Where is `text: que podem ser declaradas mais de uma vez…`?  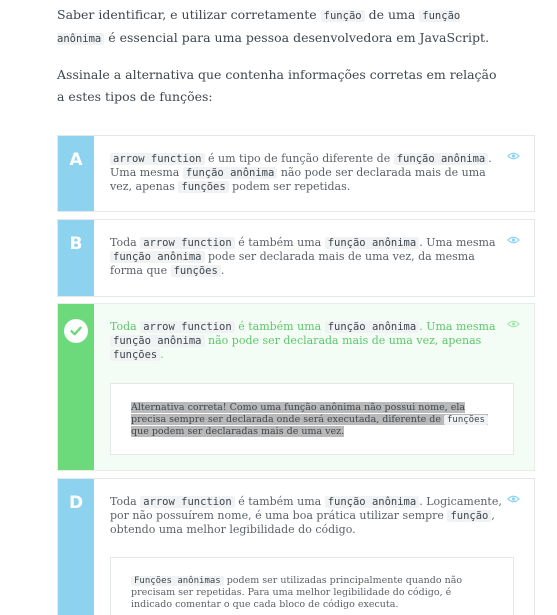
text: que podem ser declaradas mais de uma vez… is located at coordinates (238, 431).